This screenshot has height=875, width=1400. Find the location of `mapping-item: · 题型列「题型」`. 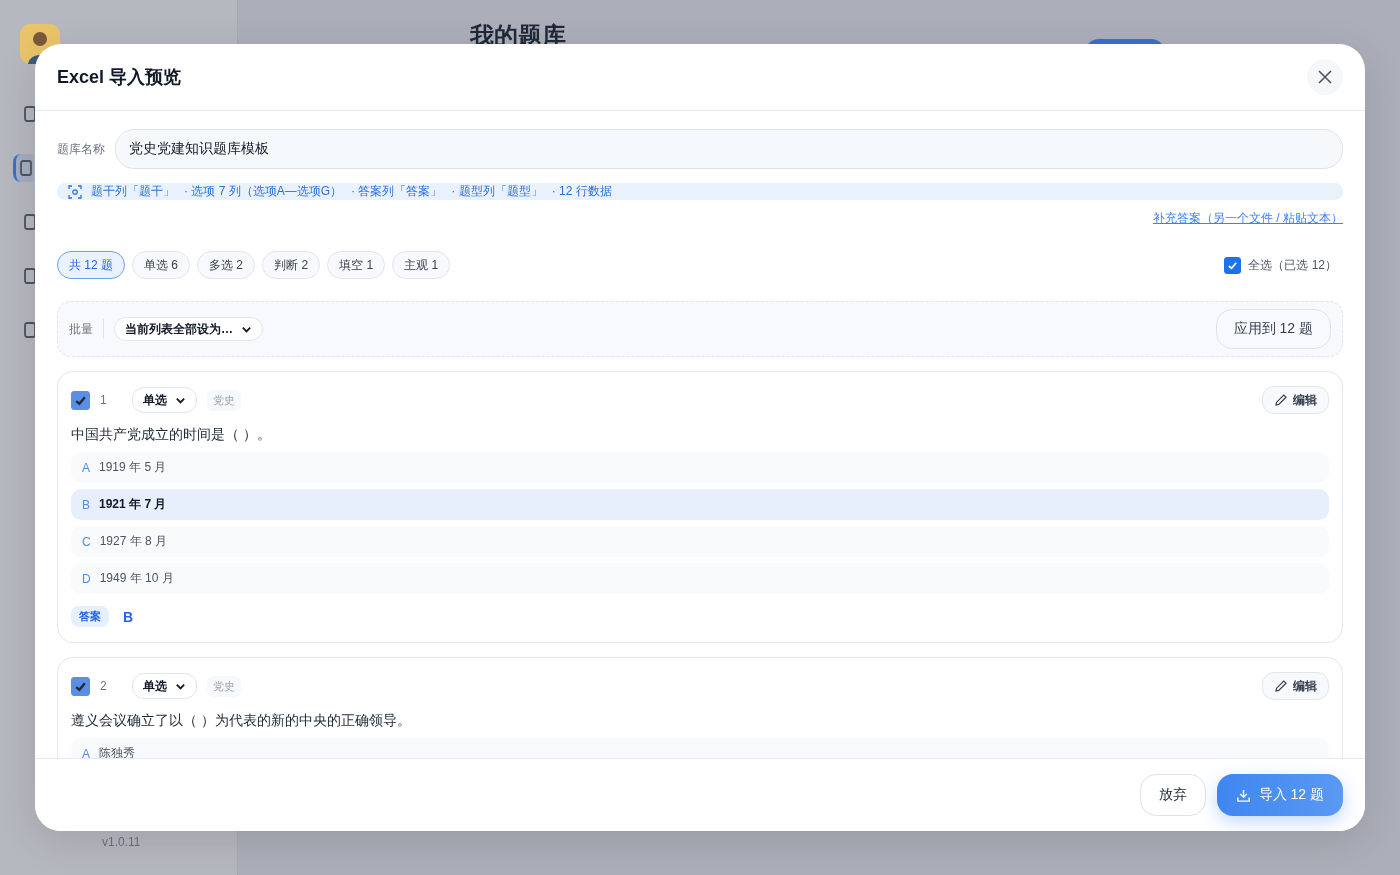

mapping-item: · 题型列「题型」 is located at coordinates (497, 191).